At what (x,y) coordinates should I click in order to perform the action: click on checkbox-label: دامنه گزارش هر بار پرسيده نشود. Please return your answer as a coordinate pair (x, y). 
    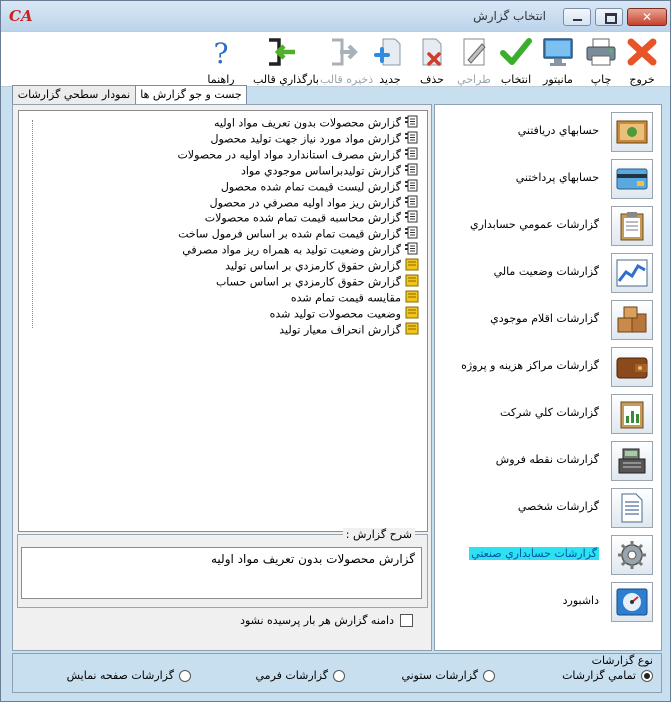
    Looking at the image, I should click on (317, 620).